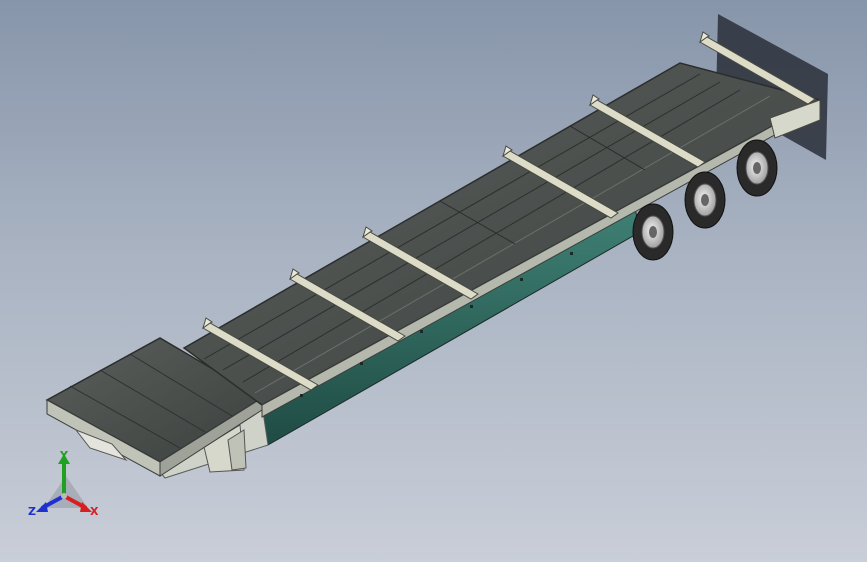 Image resolution: width=867 pixels, height=562 pixels. I want to click on z-axis-label: Z, so click(32, 511).